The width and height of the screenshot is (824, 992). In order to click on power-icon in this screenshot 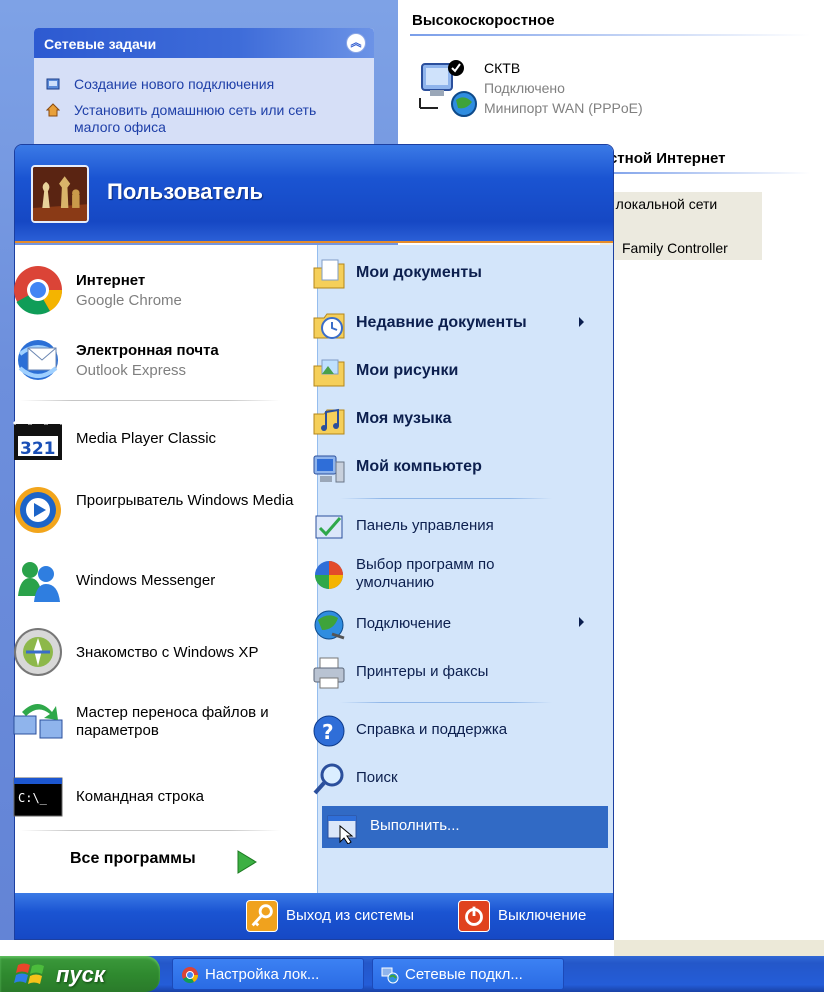, I will do `click(474, 916)`.